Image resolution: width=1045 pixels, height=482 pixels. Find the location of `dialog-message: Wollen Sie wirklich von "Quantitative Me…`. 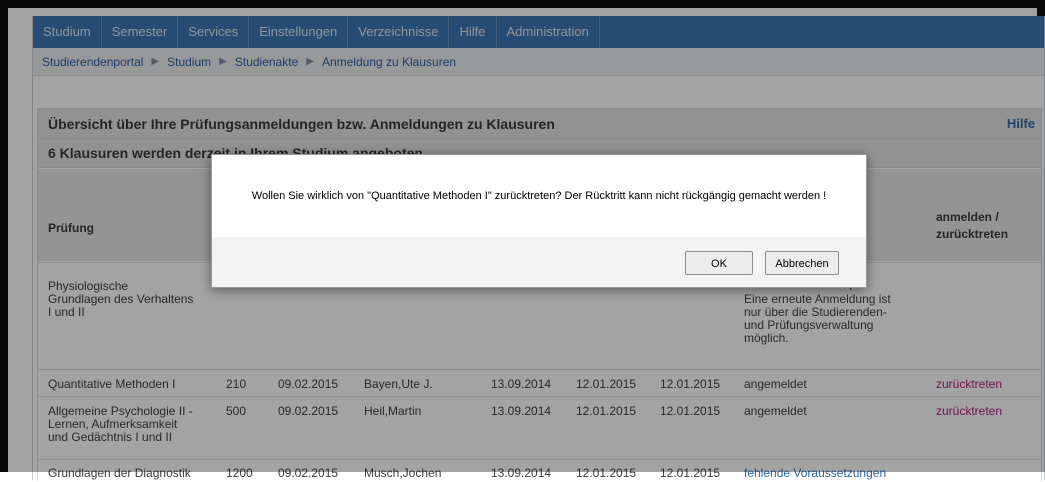

dialog-message: Wollen Sie wirklich von "Quantitative Me… is located at coordinates (539, 196).